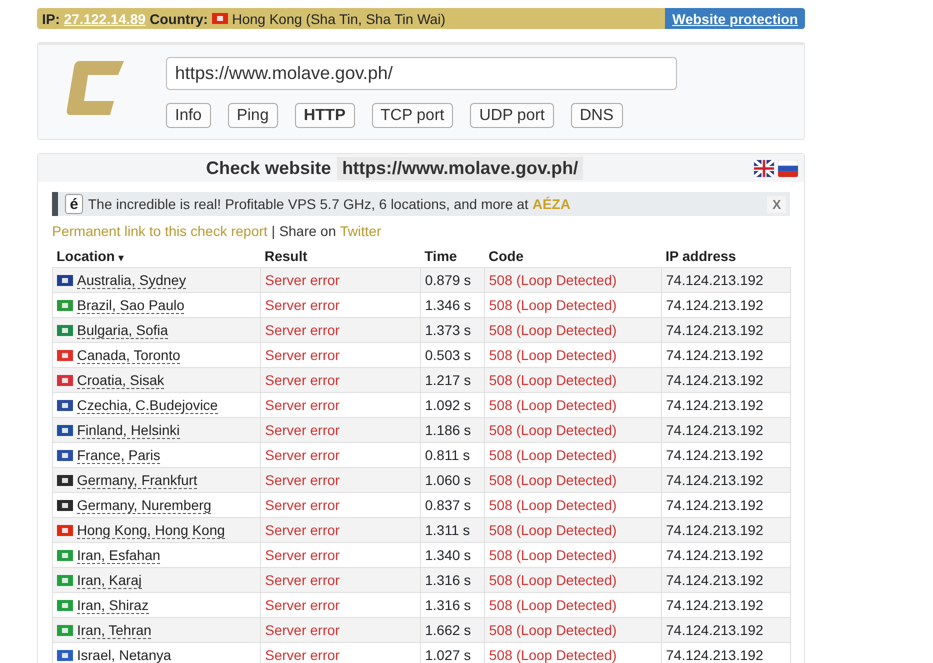 This screenshot has height=663, width=933. What do you see at coordinates (339, 18) in the screenshot?
I see `country-text: Hong Kong (Sha Tin, Sha Tin Wai)` at bounding box center [339, 18].